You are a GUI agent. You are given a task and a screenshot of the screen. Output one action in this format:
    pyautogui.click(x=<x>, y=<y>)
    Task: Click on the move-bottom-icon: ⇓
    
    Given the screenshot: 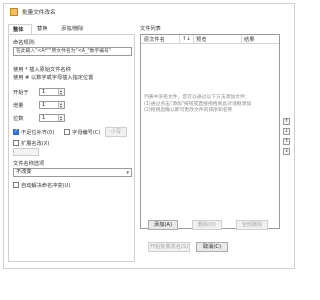 What is the action you would take?
    pyautogui.click(x=286, y=151)
    